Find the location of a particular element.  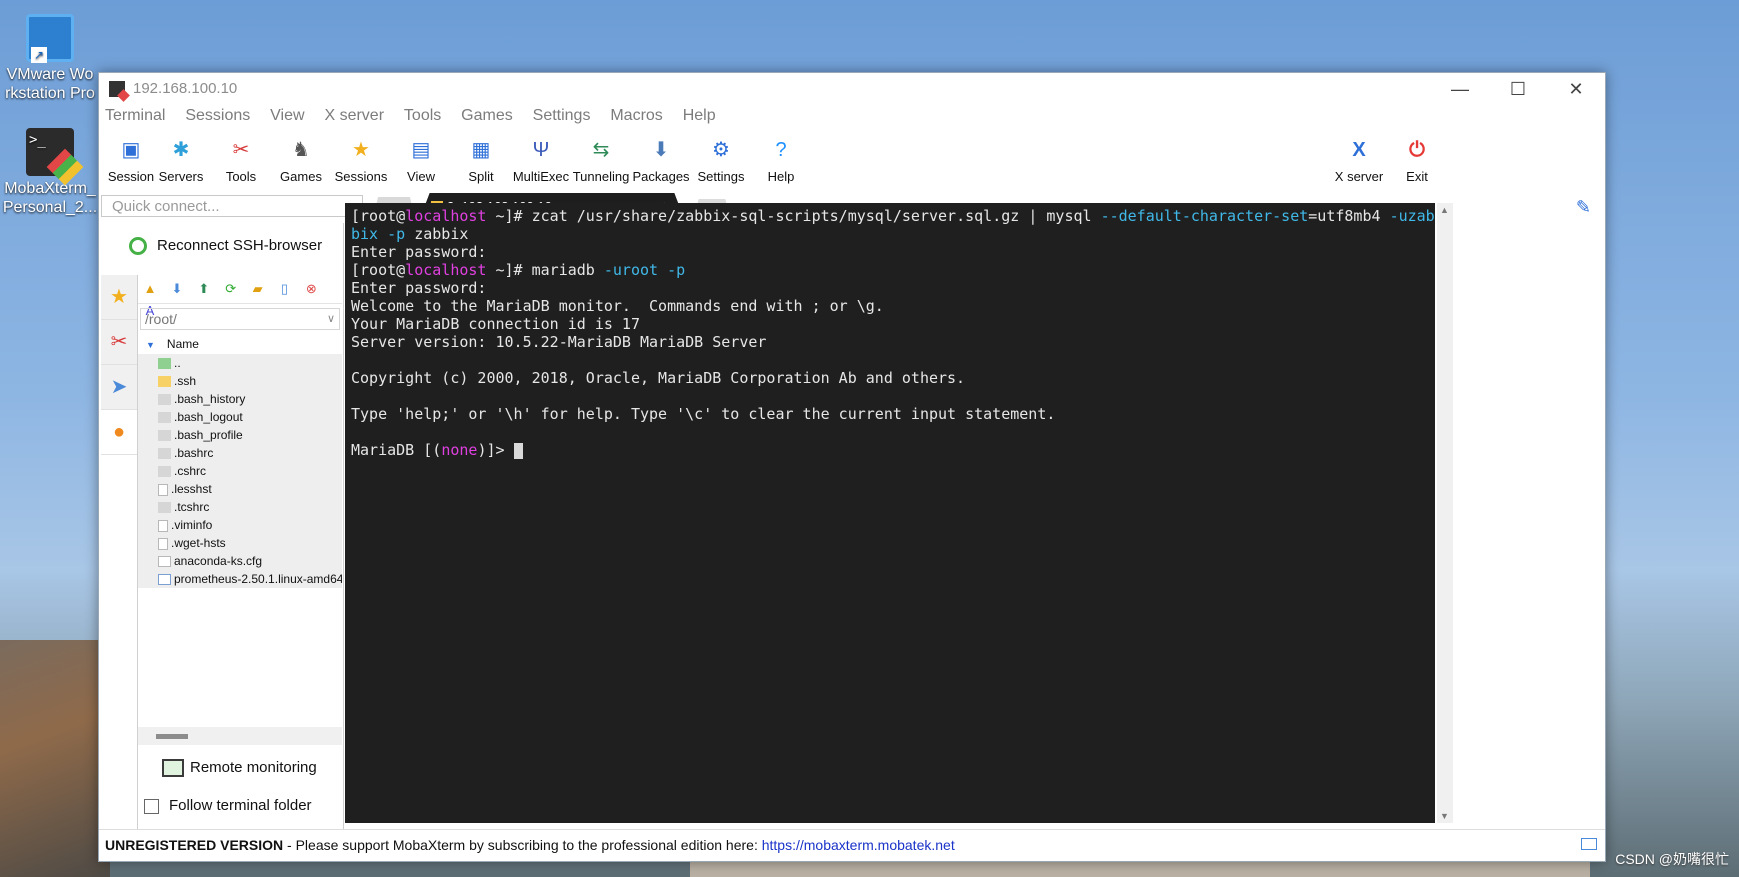

toolbar-exit-button: ⏻ Exit is located at coordinates (1417, 158).